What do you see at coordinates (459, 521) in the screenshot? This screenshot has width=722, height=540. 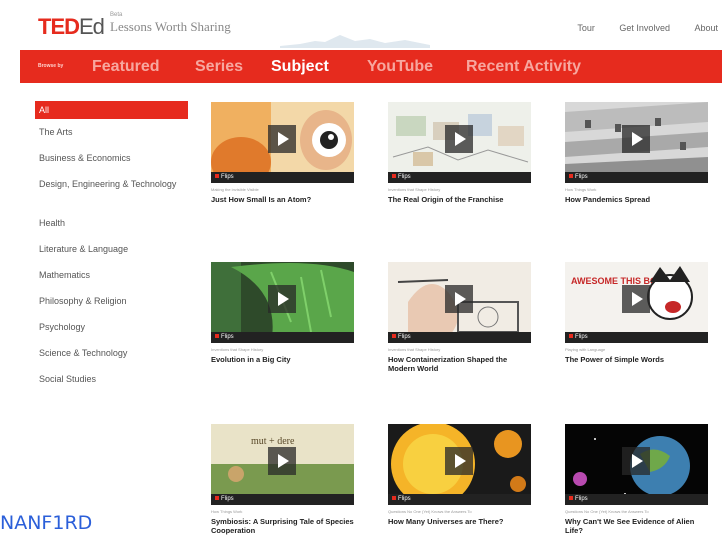 I see `lesson-title: How Many Universes are There?` at bounding box center [459, 521].